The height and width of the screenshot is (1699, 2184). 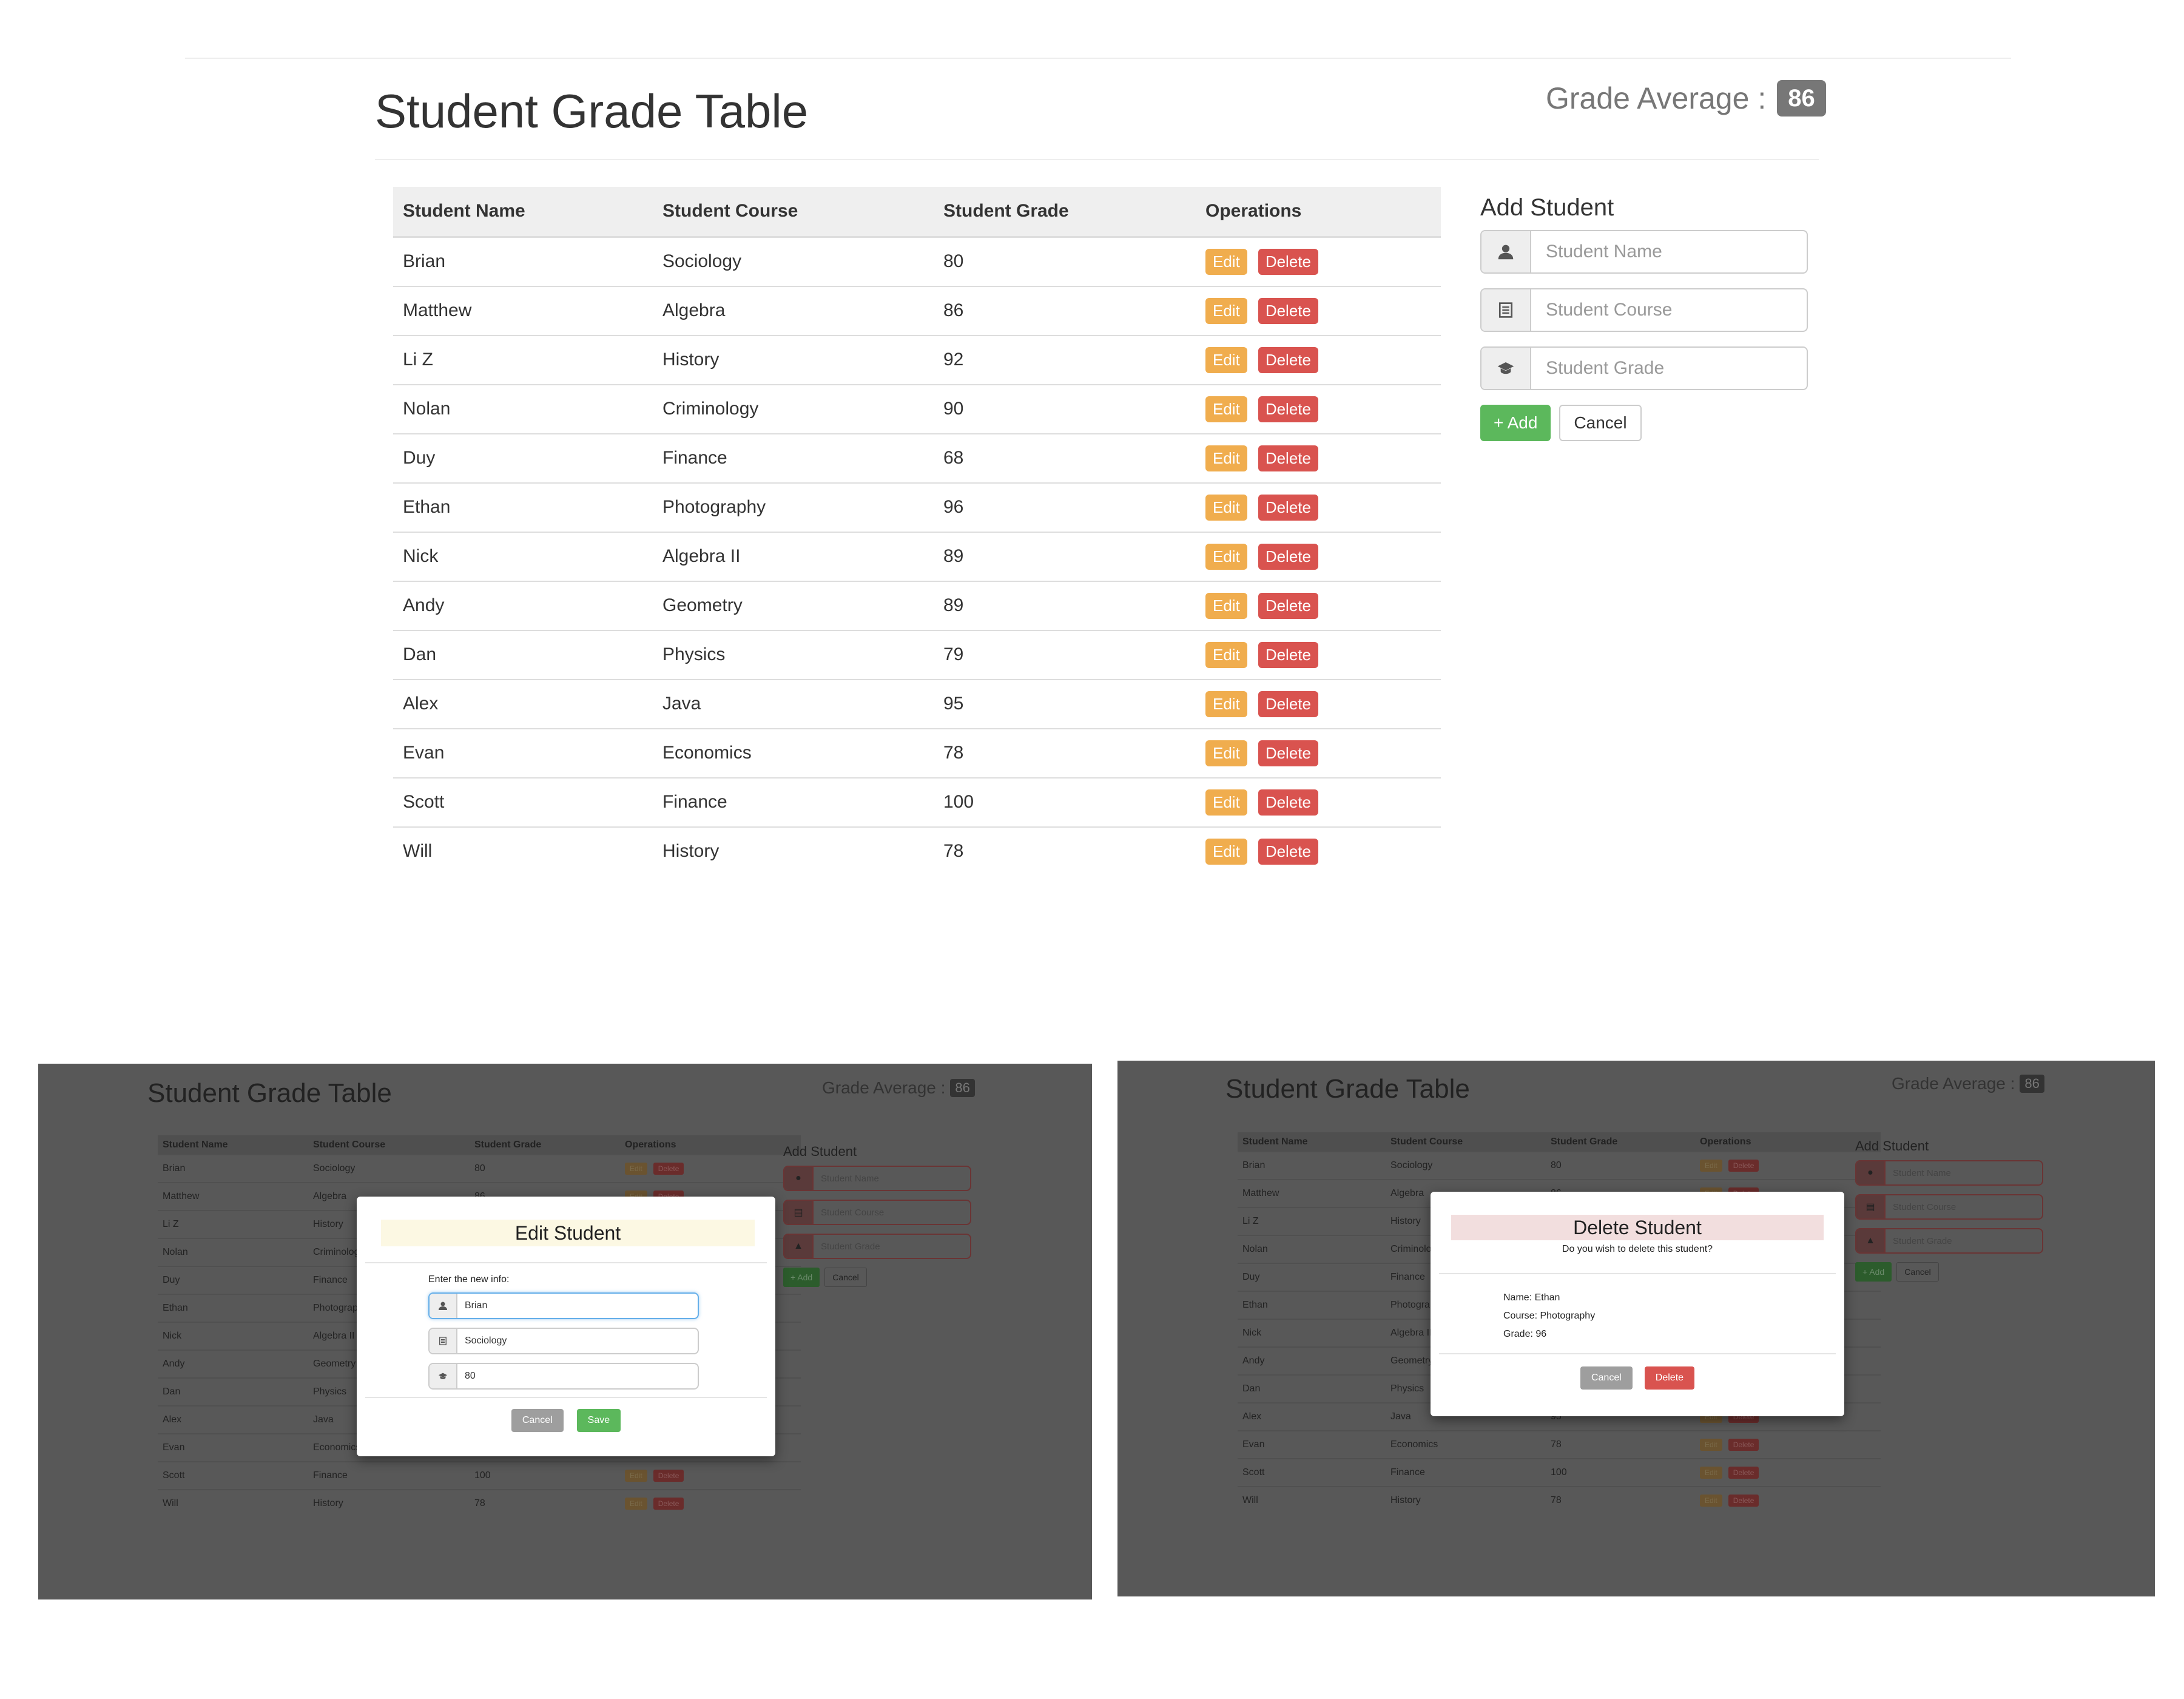 I want to click on page-title: Student Grade Table, so click(x=592, y=111).